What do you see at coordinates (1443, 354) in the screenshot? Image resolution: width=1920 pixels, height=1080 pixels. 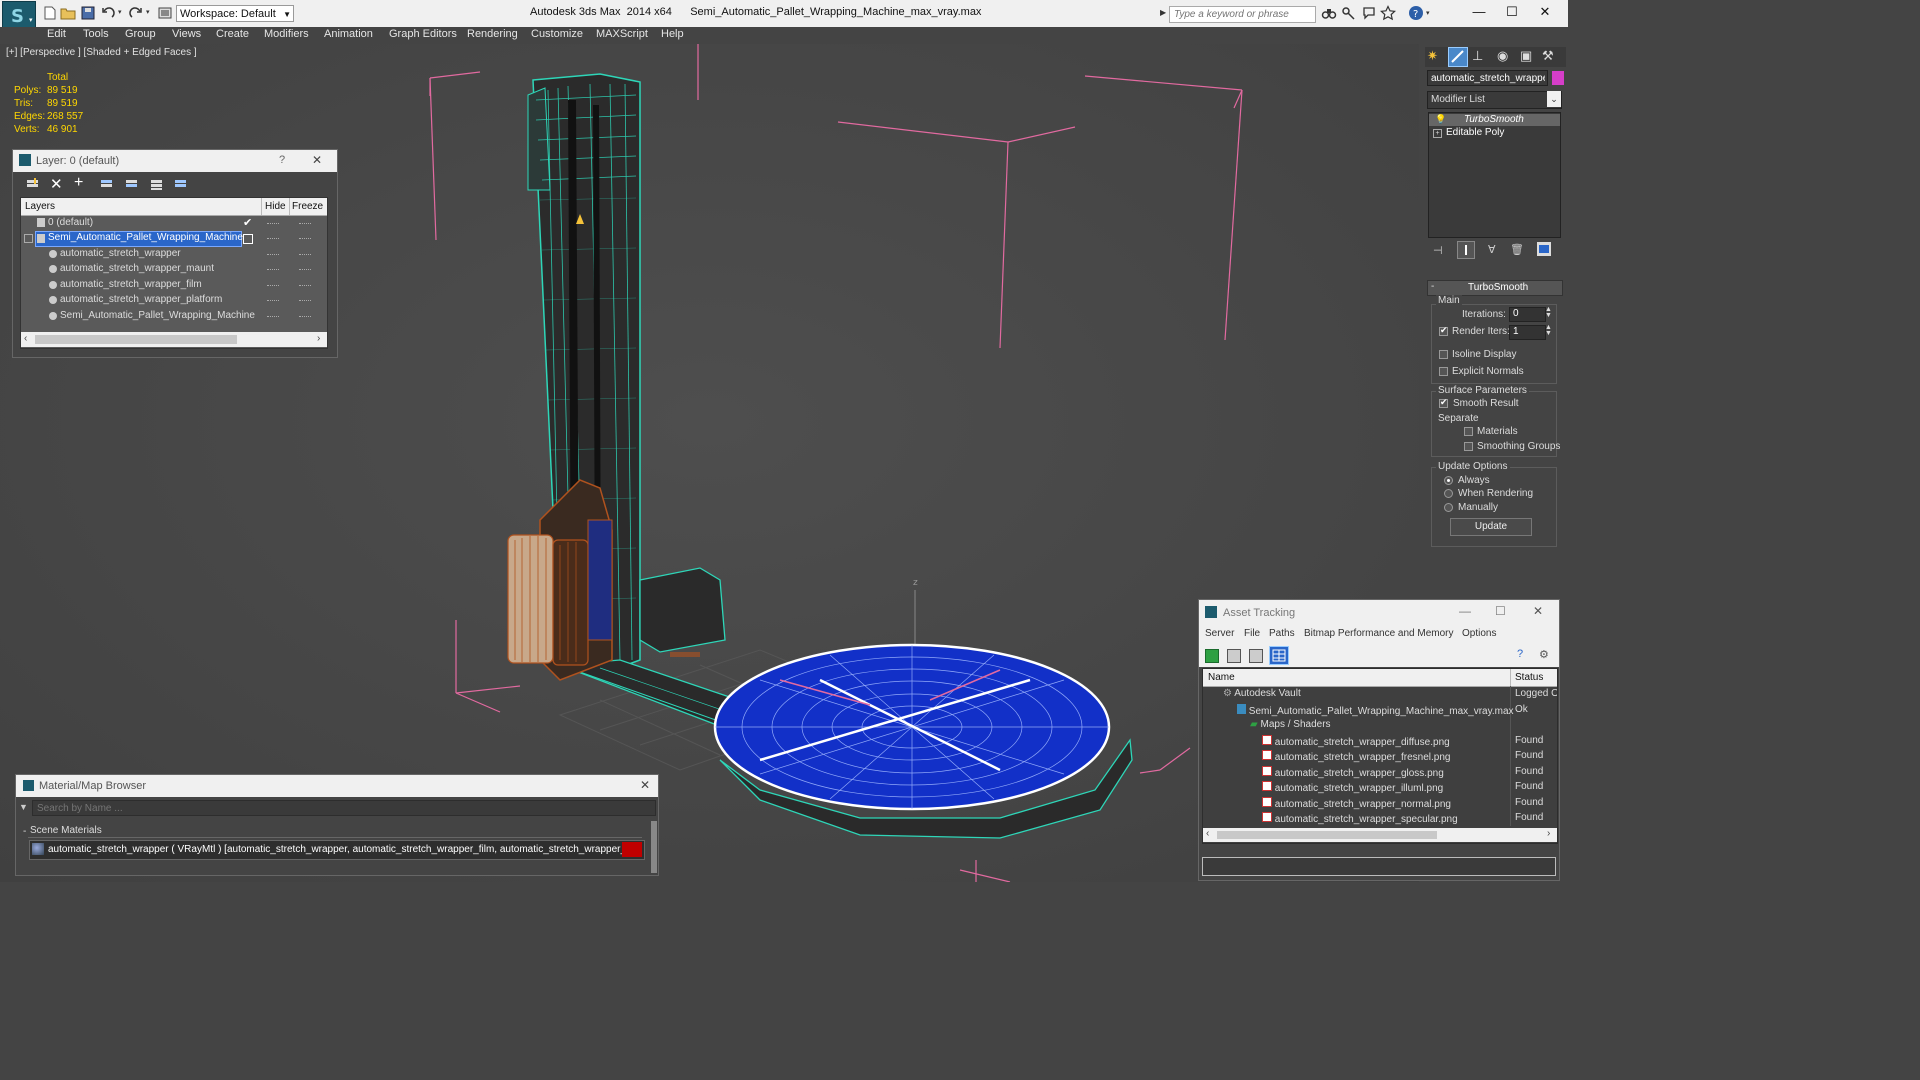 I see `isoline-display-checkbox` at bounding box center [1443, 354].